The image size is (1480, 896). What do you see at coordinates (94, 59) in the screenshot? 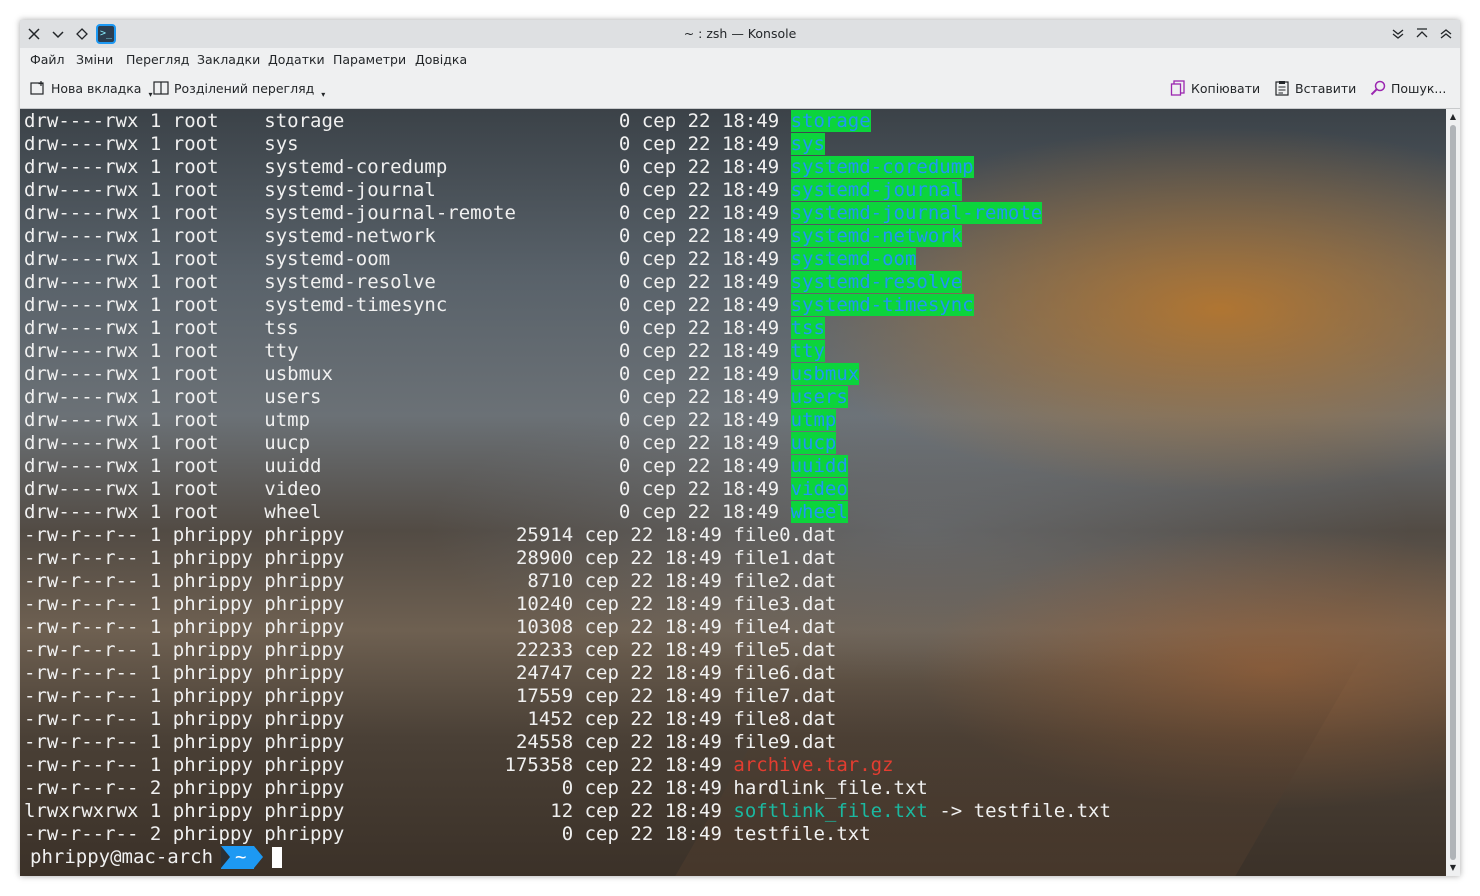
I see `menu-edit: Зміни` at bounding box center [94, 59].